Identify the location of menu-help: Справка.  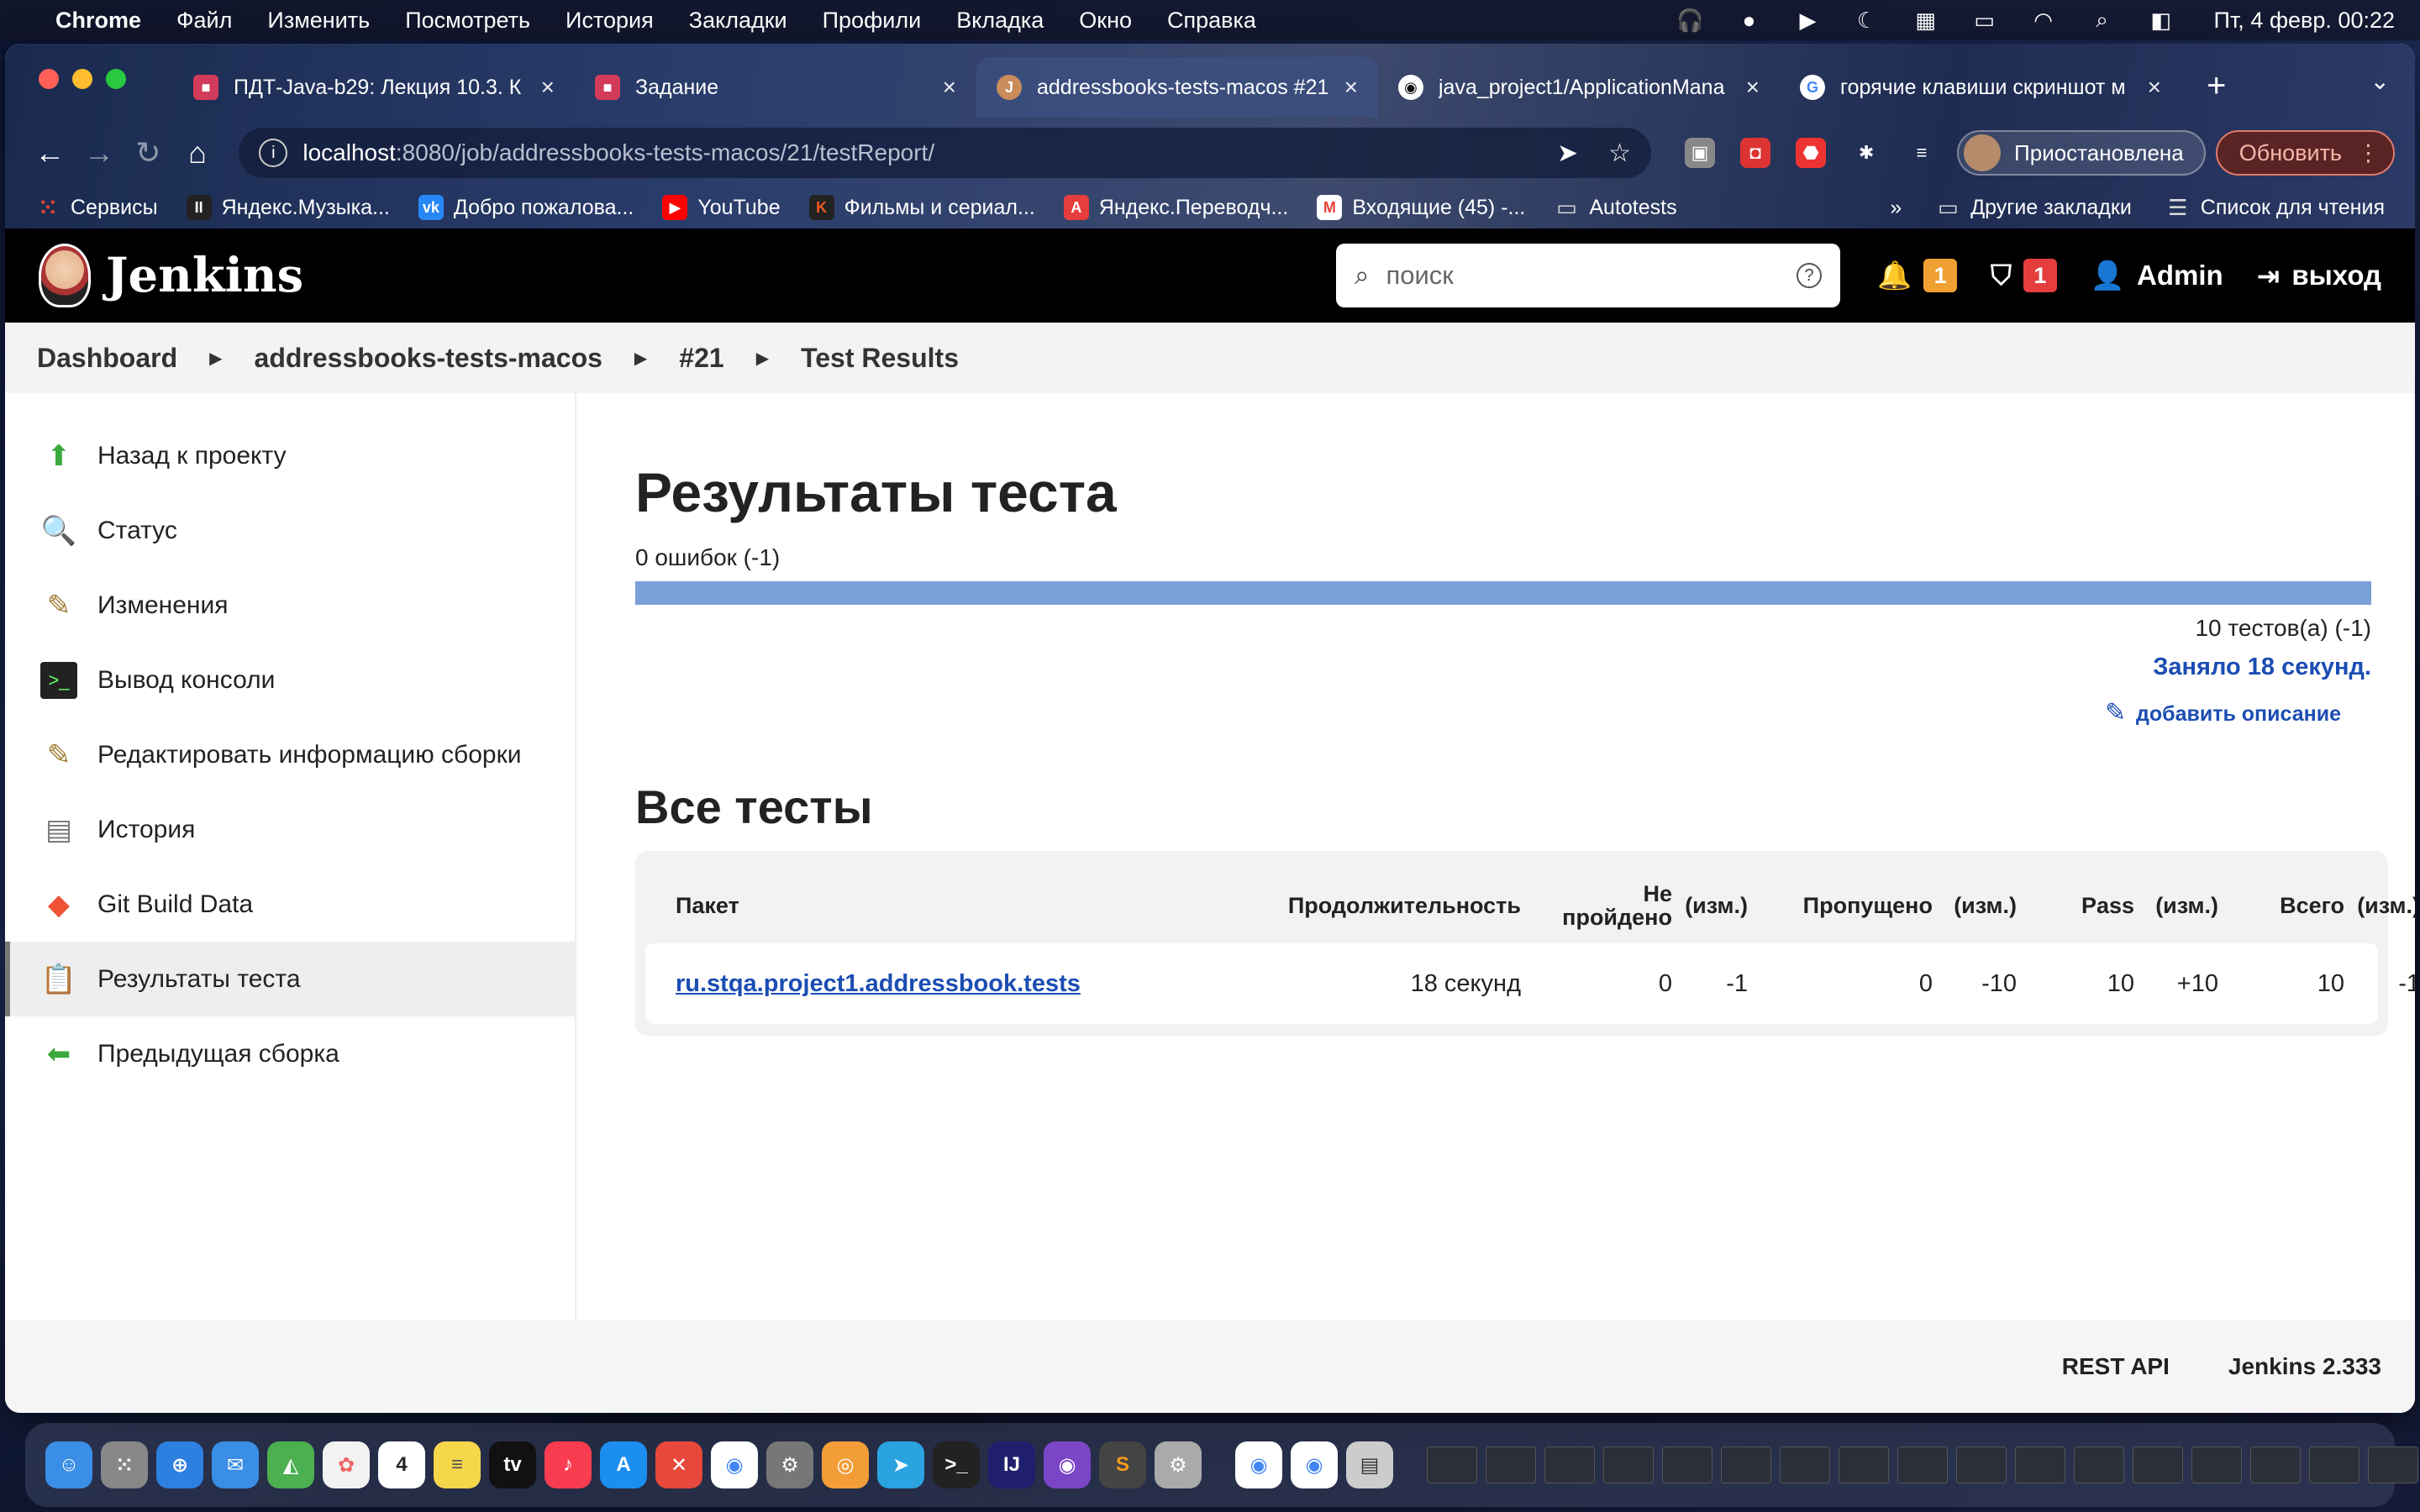
(1211, 21).